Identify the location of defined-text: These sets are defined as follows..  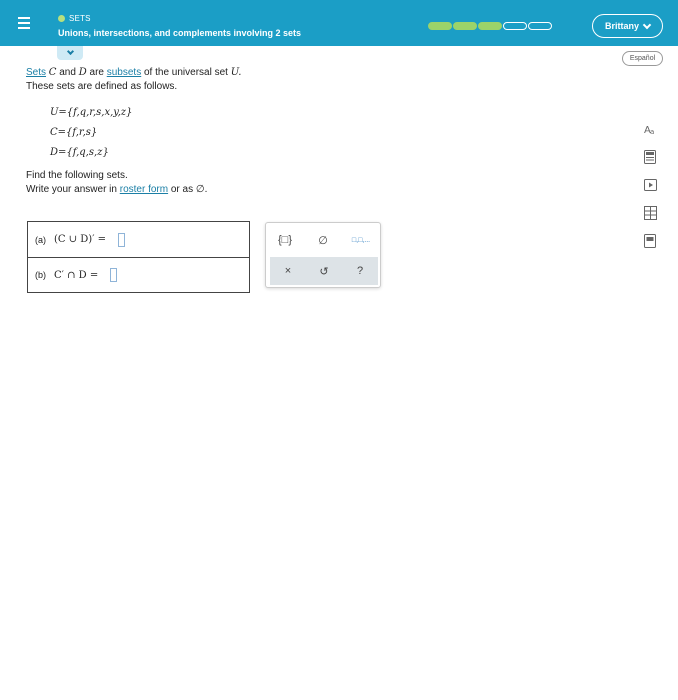
(102, 86).